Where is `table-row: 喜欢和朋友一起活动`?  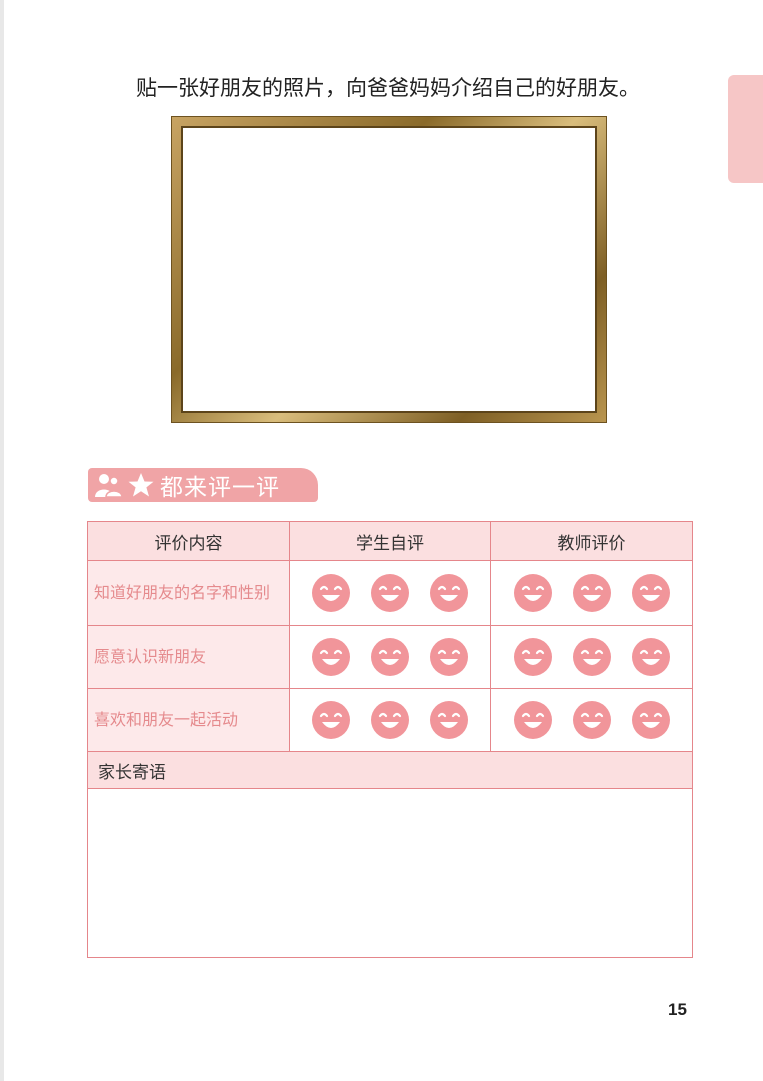 table-row: 喜欢和朋友一起活动 is located at coordinates (390, 720).